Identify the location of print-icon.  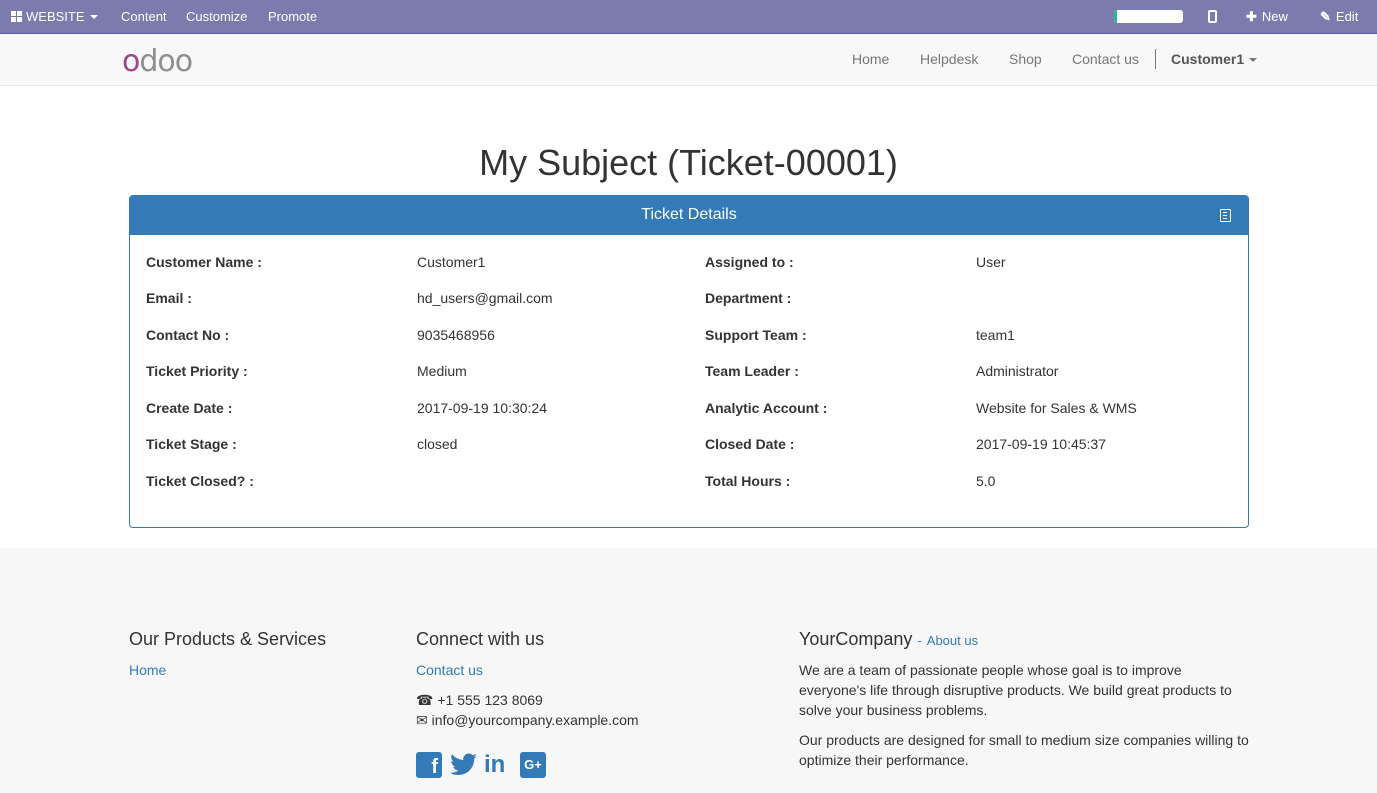
(1225, 215).